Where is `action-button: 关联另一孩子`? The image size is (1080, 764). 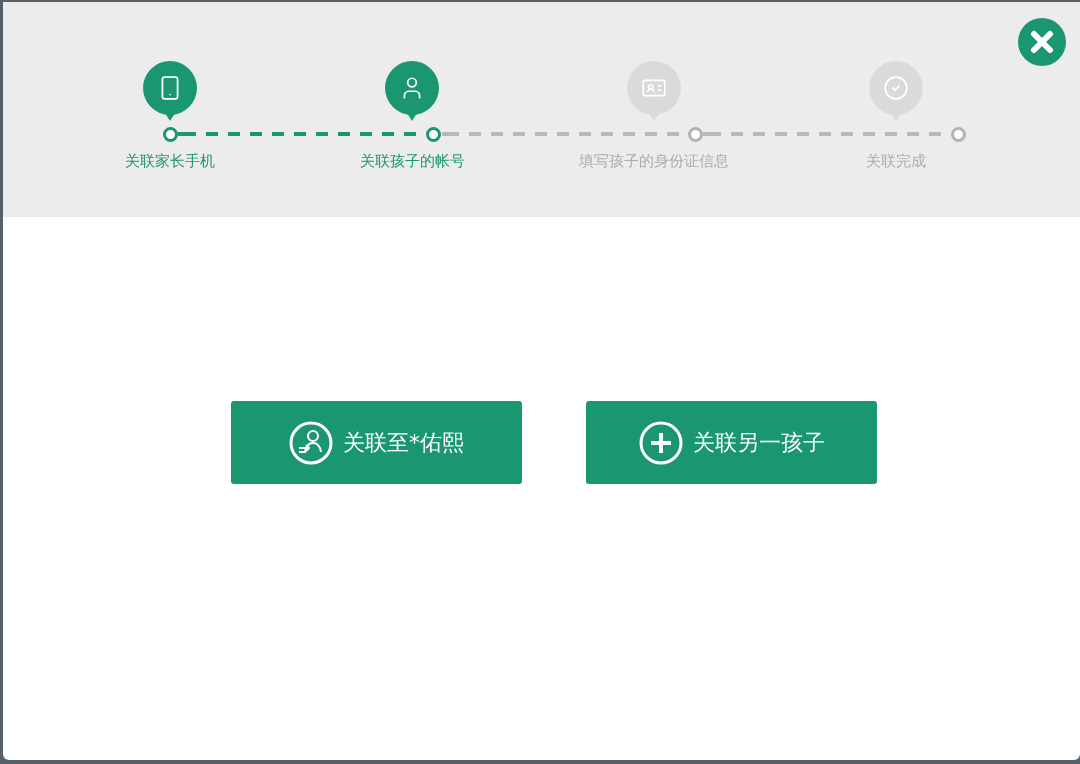
action-button: 关联另一孩子 is located at coordinates (731, 442).